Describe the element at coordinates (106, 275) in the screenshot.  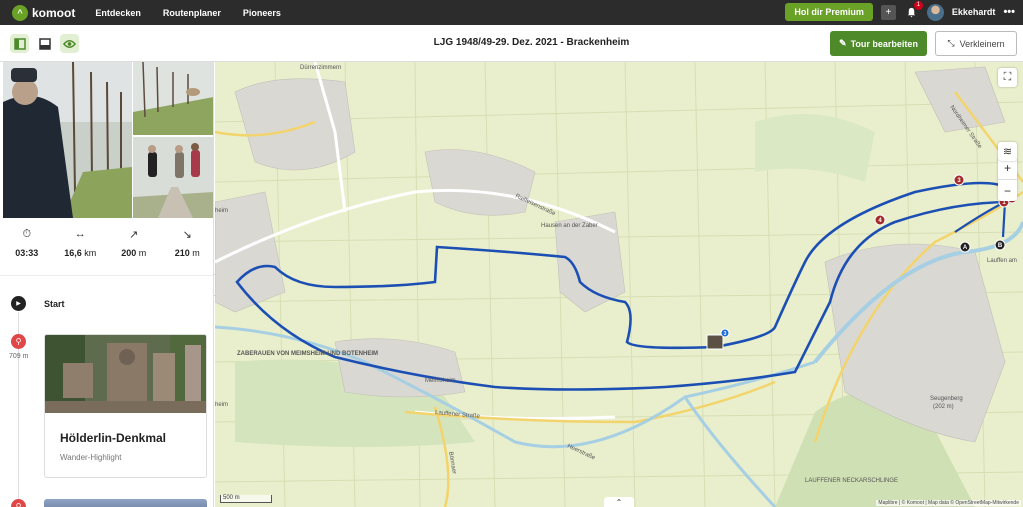
I see `stats-divider` at that location.